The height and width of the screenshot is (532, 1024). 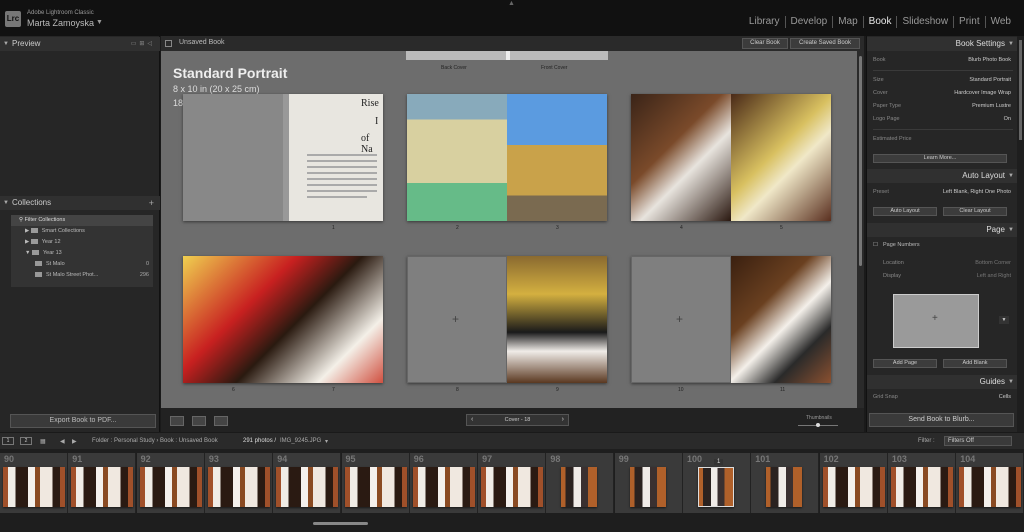 I want to click on book-type-row: Book Blurb Photo Book, so click(x=943, y=60).